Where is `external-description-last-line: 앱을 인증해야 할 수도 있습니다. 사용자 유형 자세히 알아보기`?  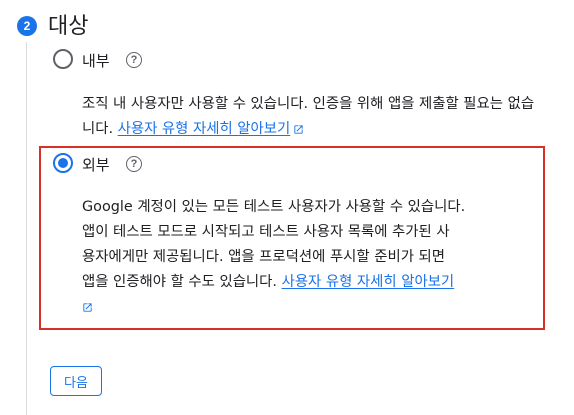
external-description-last-line: 앱을 인증해야 할 수도 있습니다. 사용자 유형 자세히 알아보기 is located at coordinates (312, 282).